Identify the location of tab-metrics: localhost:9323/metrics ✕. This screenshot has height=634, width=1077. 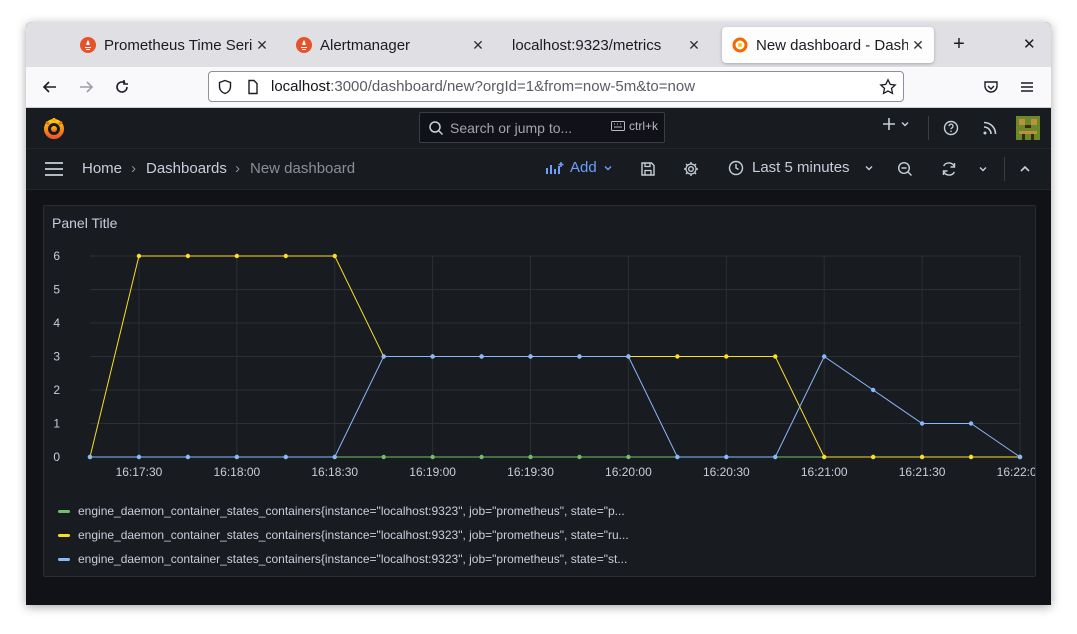
(606, 45).